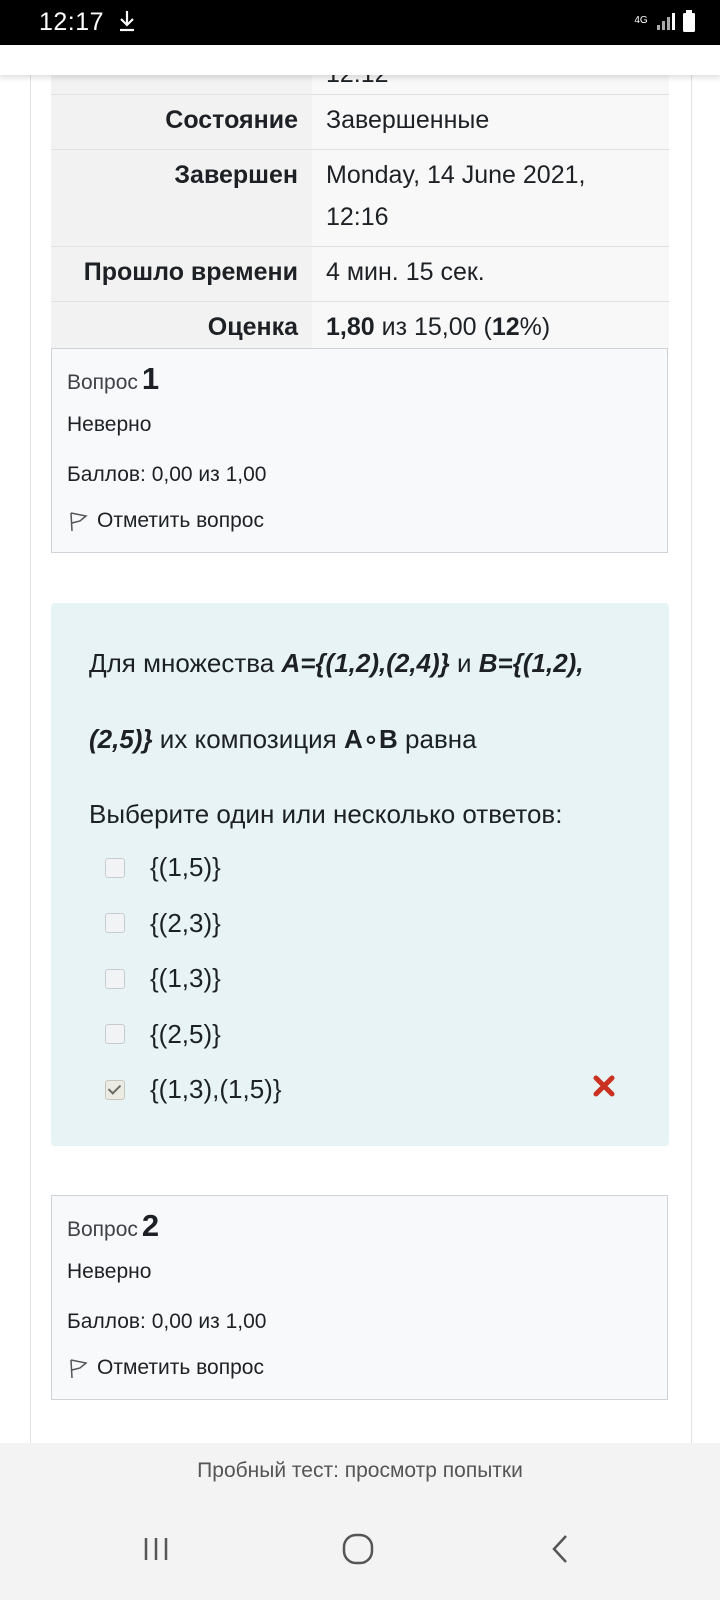  I want to click on question-number: Вопрос 1, so click(113, 378).